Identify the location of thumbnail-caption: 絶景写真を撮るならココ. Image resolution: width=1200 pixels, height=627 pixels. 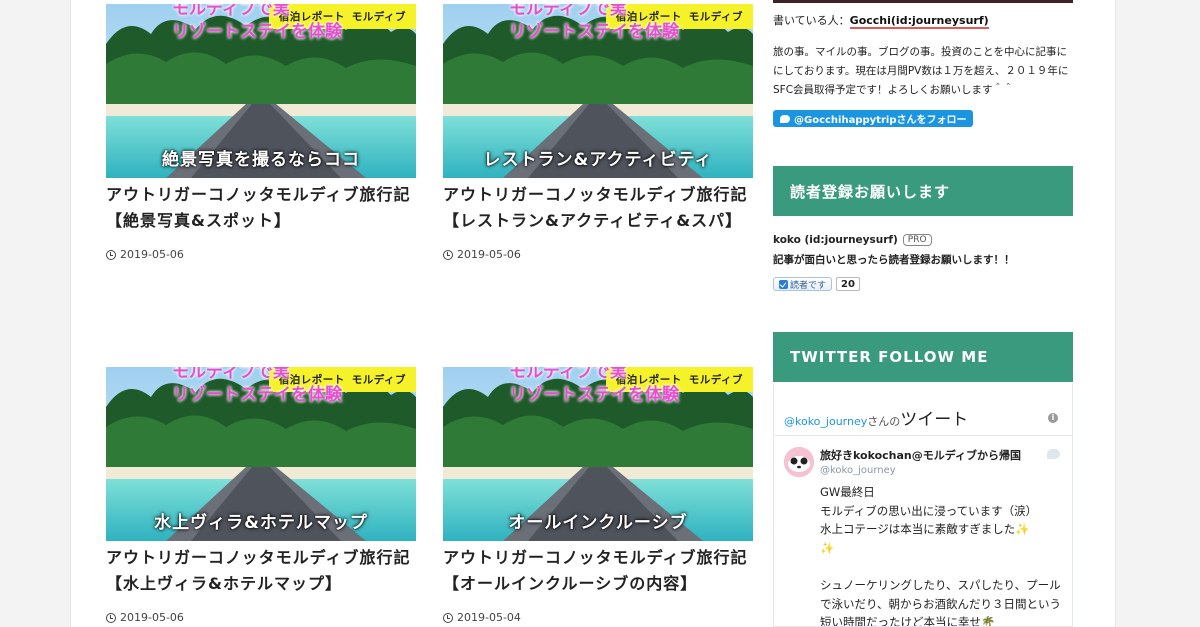
(261, 160).